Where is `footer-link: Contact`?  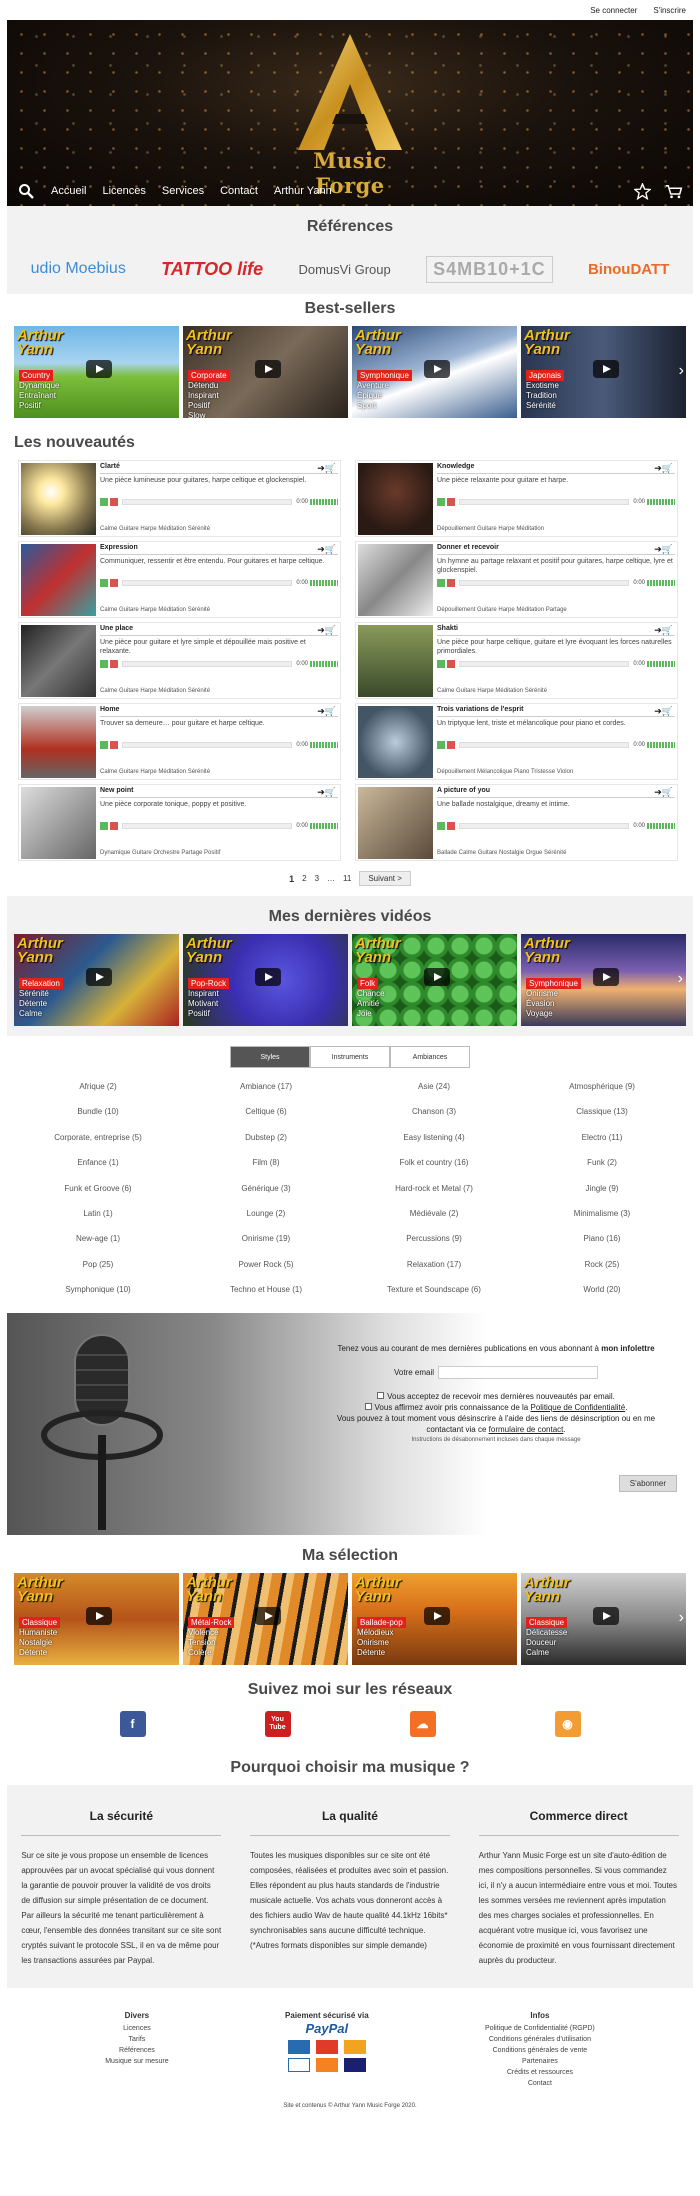
footer-link: Contact is located at coordinates (540, 2083).